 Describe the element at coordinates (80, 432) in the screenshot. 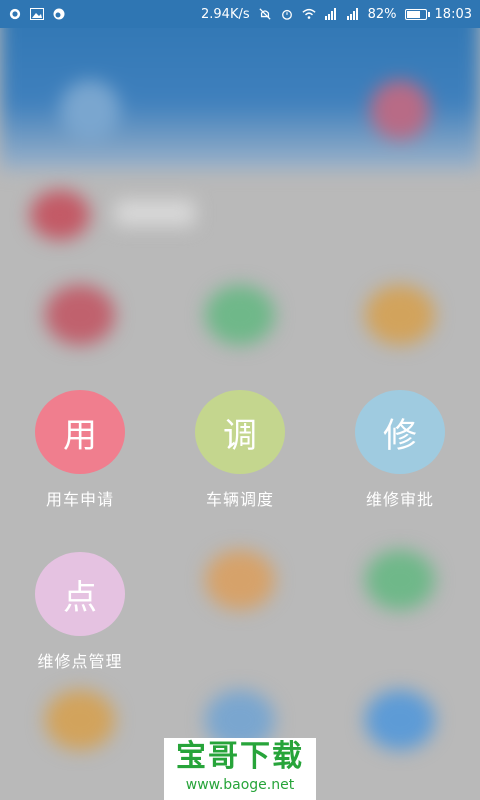

I see `vehicle-request-icon: 用` at that location.